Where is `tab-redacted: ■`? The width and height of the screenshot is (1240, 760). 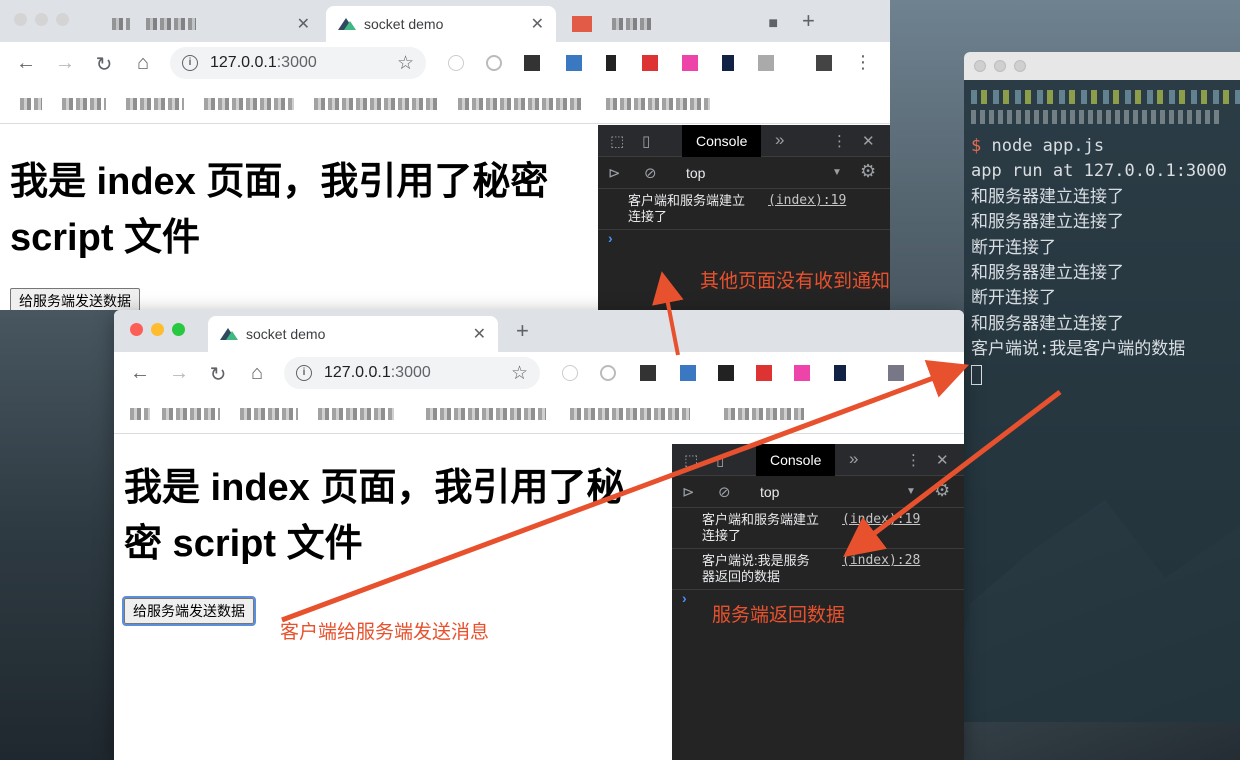 tab-redacted: ■ is located at coordinates (675, 24).